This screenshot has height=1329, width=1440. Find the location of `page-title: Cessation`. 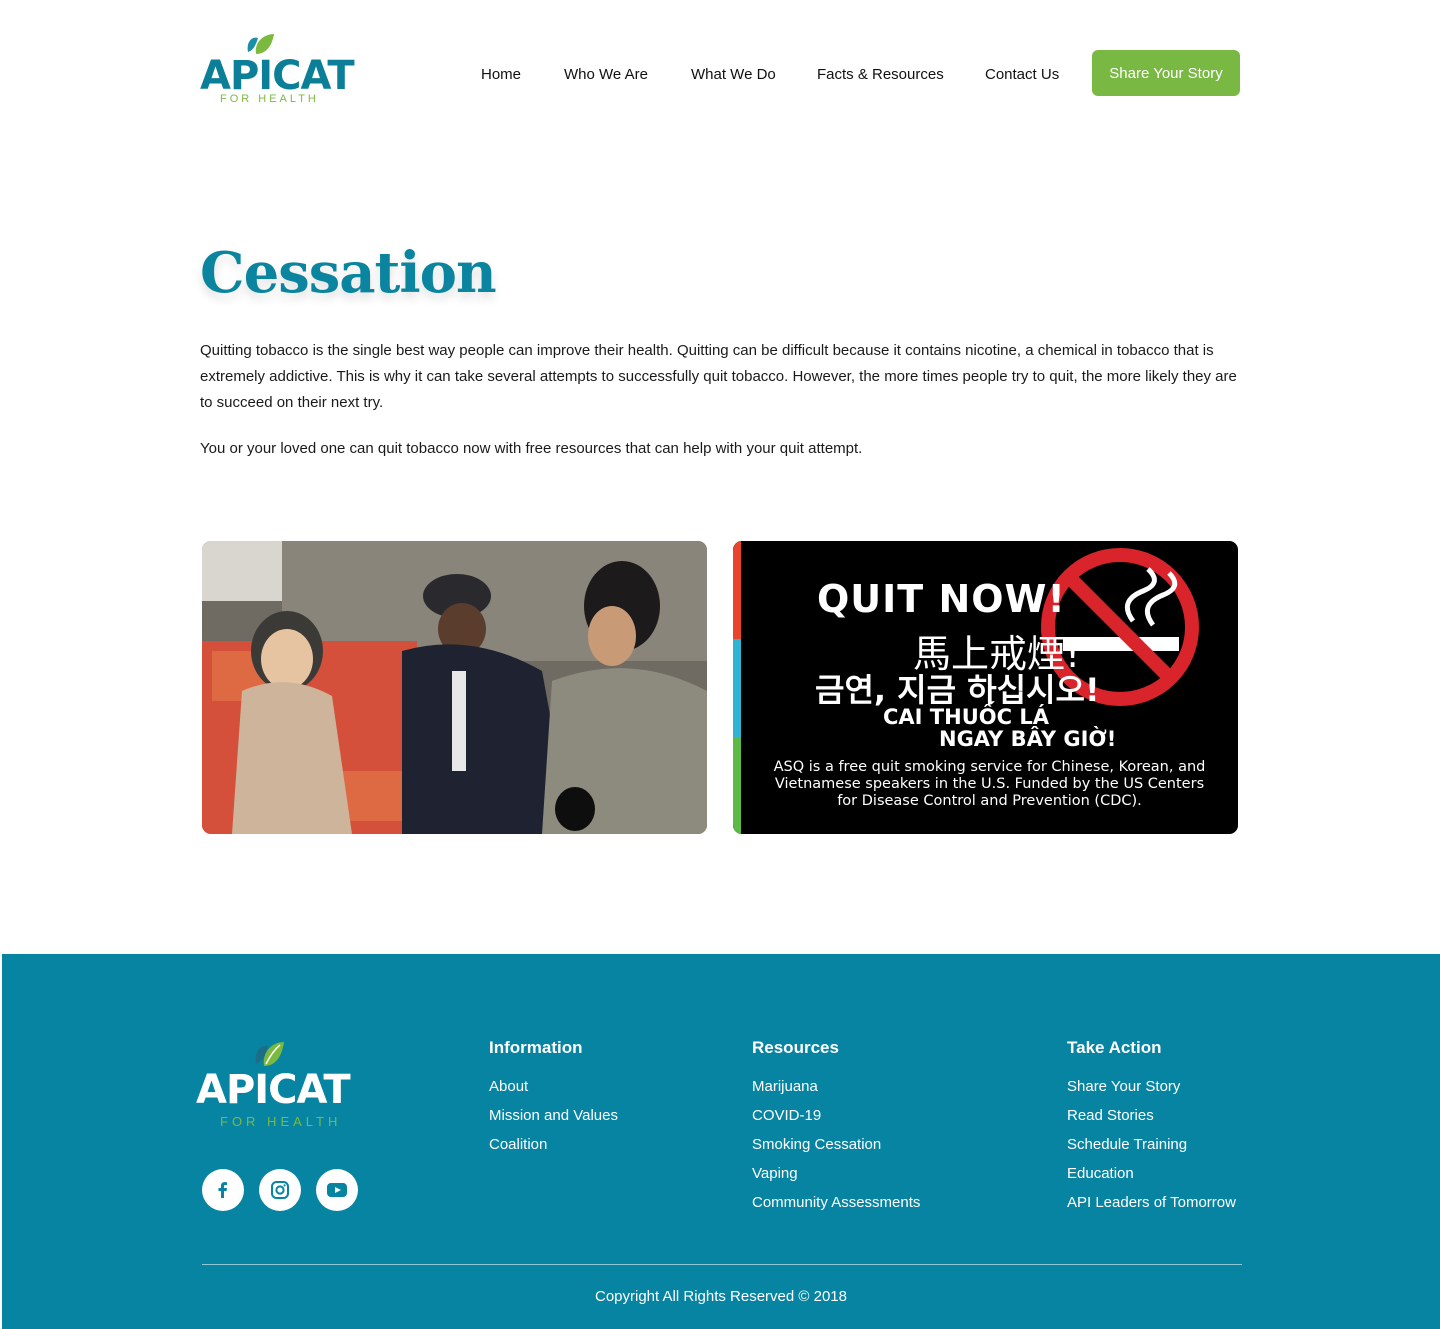

page-title: Cessation is located at coordinates (348, 273).